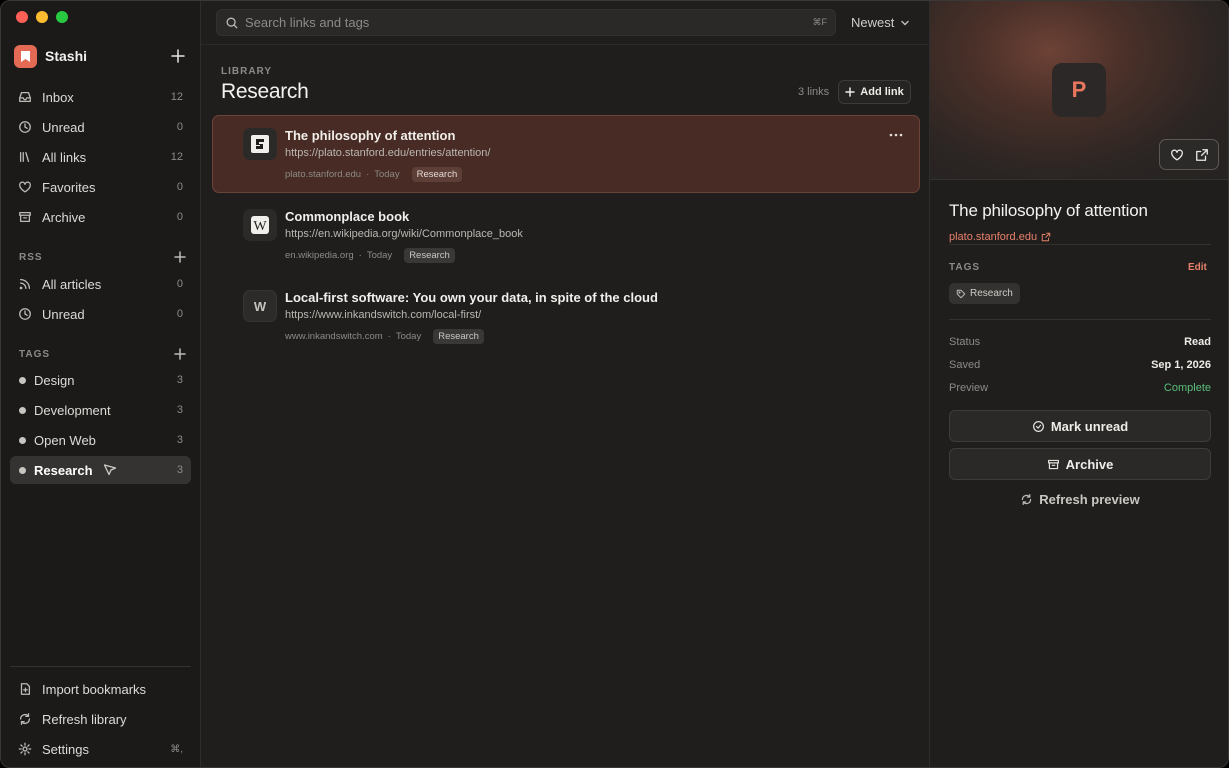 This screenshot has height=768, width=1229. I want to click on open-external-button, so click(1202, 155).